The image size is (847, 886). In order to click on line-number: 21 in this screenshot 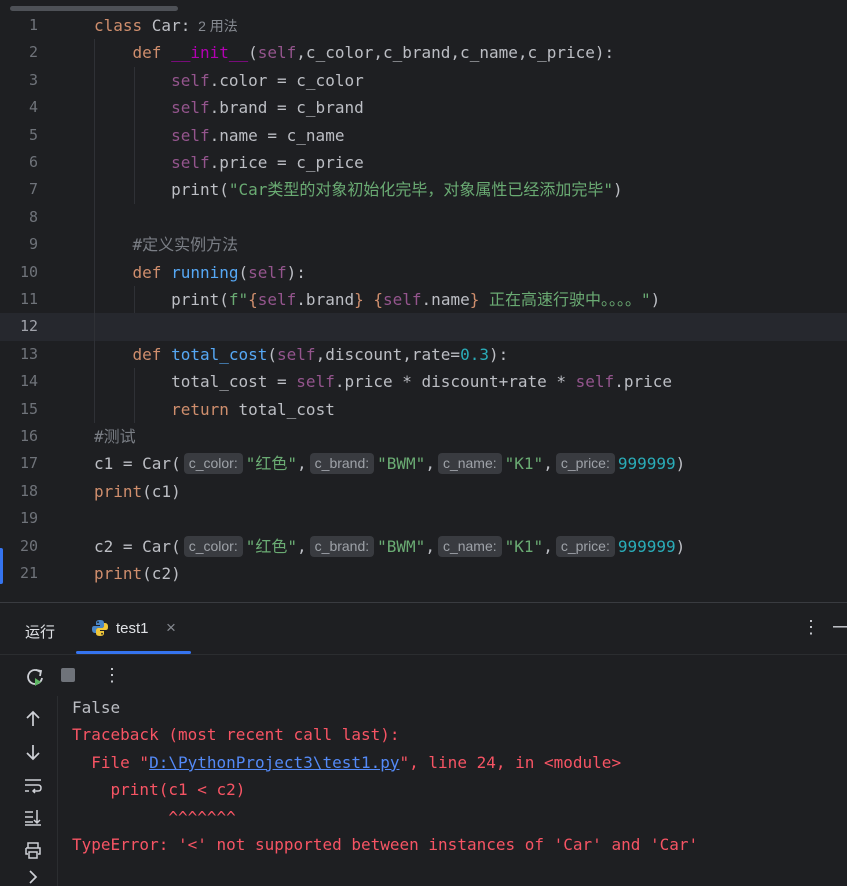, I will do `click(28, 573)`.